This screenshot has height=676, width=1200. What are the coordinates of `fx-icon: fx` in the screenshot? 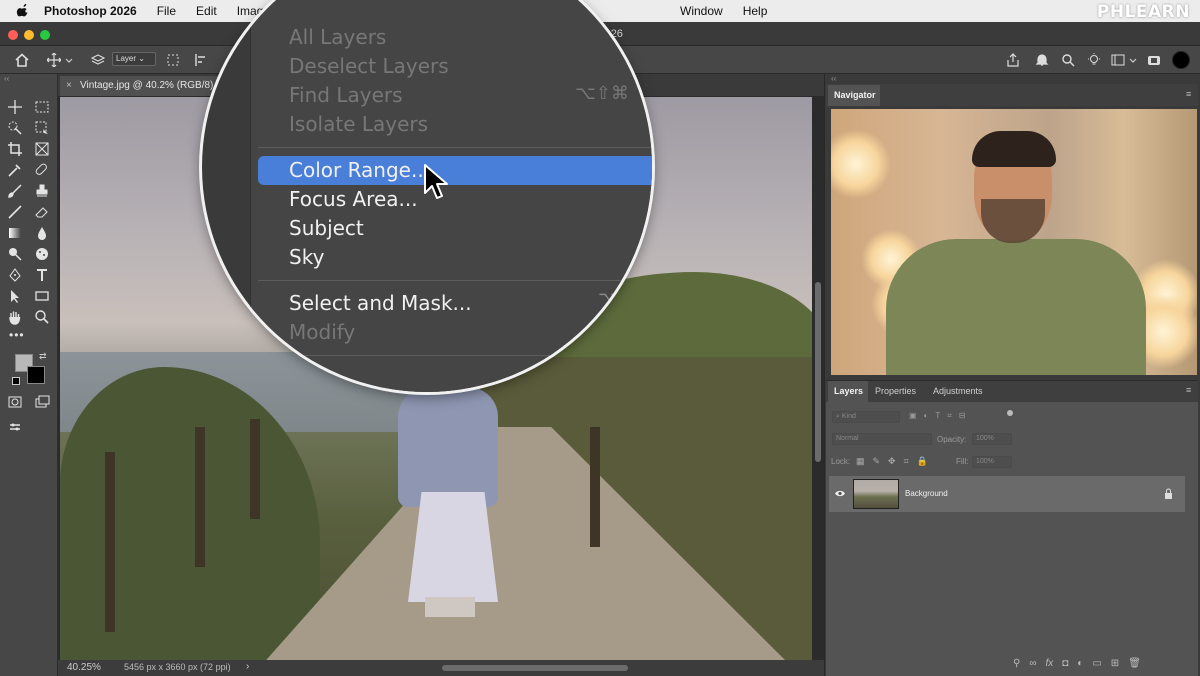 It's located at (1049, 663).